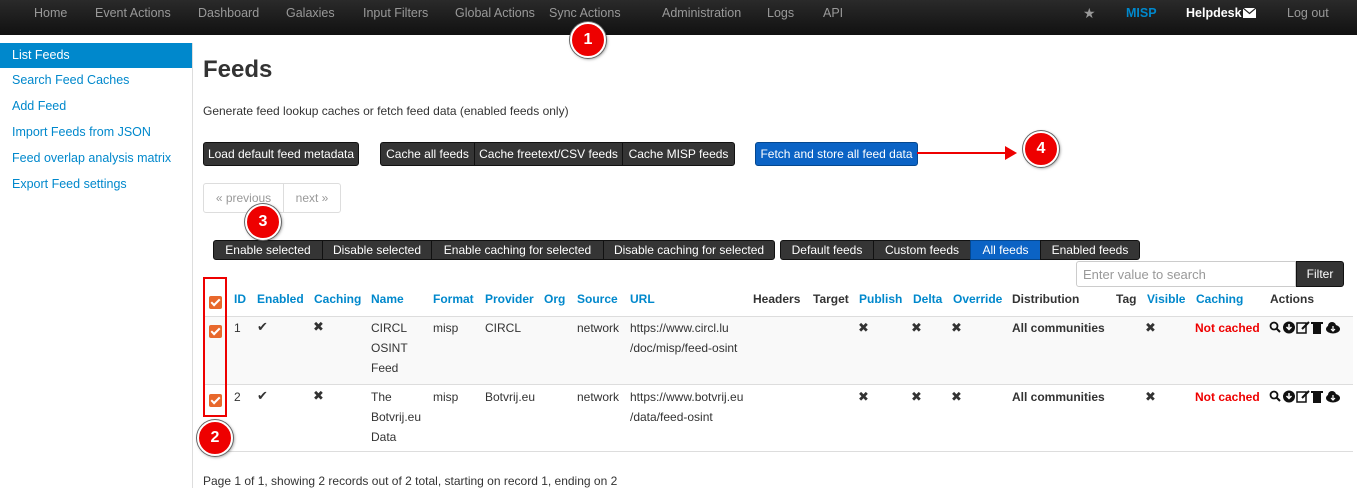 The image size is (1357, 488). What do you see at coordinates (280, 299) in the screenshot?
I see `col-header-enabled: Enabled` at bounding box center [280, 299].